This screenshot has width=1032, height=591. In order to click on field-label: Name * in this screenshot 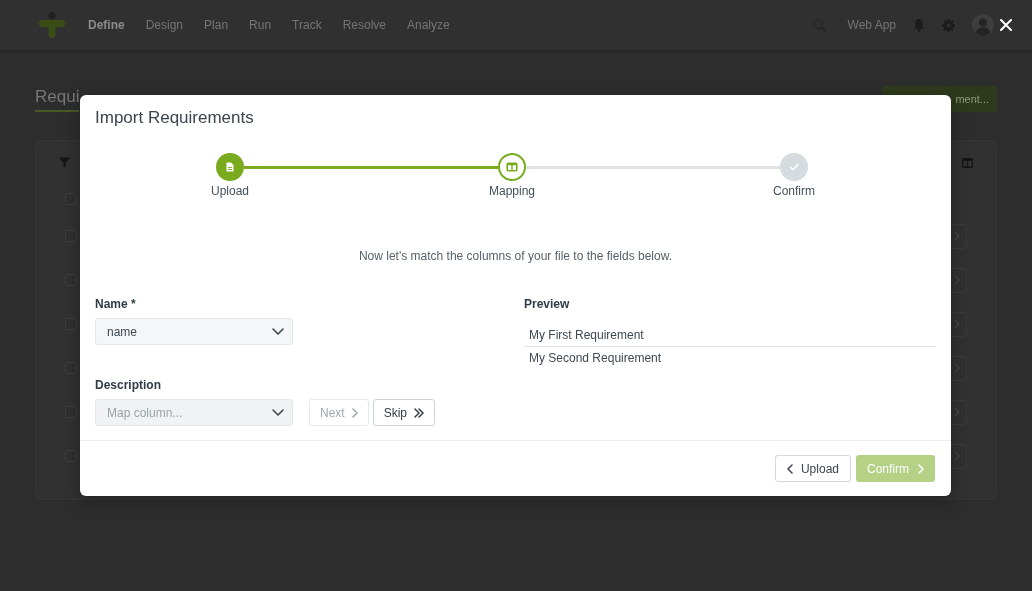, I will do `click(115, 304)`.